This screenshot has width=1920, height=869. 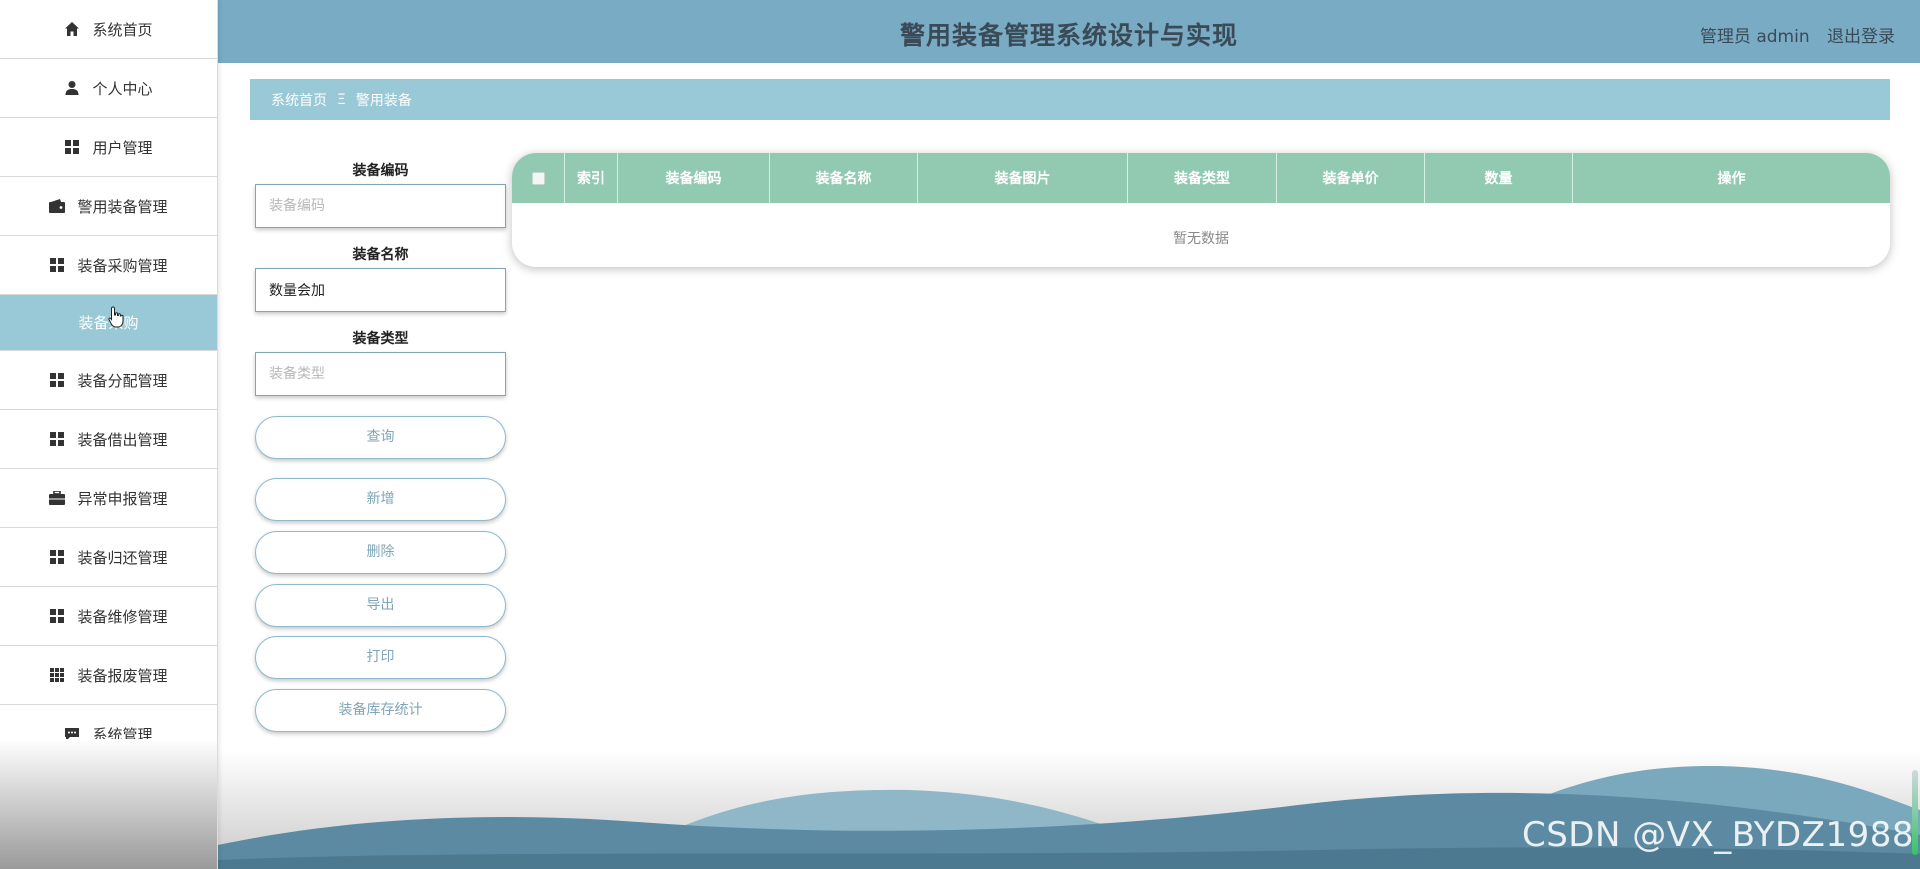 What do you see at coordinates (380, 710) in the screenshot?
I see `stock-stats-button: 装备库存统计` at bounding box center [380, 710].